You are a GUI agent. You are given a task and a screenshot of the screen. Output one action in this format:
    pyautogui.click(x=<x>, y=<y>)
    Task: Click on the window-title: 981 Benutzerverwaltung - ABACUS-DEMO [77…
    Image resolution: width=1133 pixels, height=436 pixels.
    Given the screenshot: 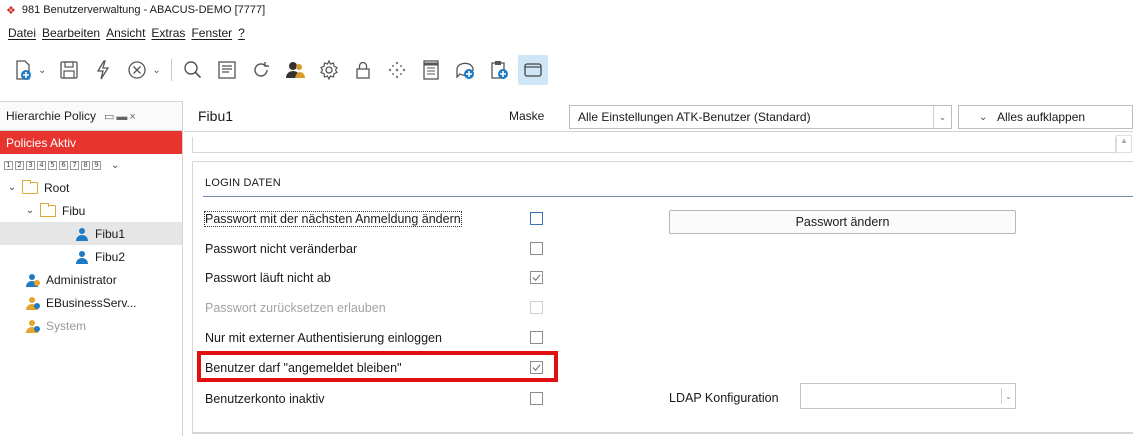 What is the action you would take?
    pyautogui.click(x=143, y=10)
    